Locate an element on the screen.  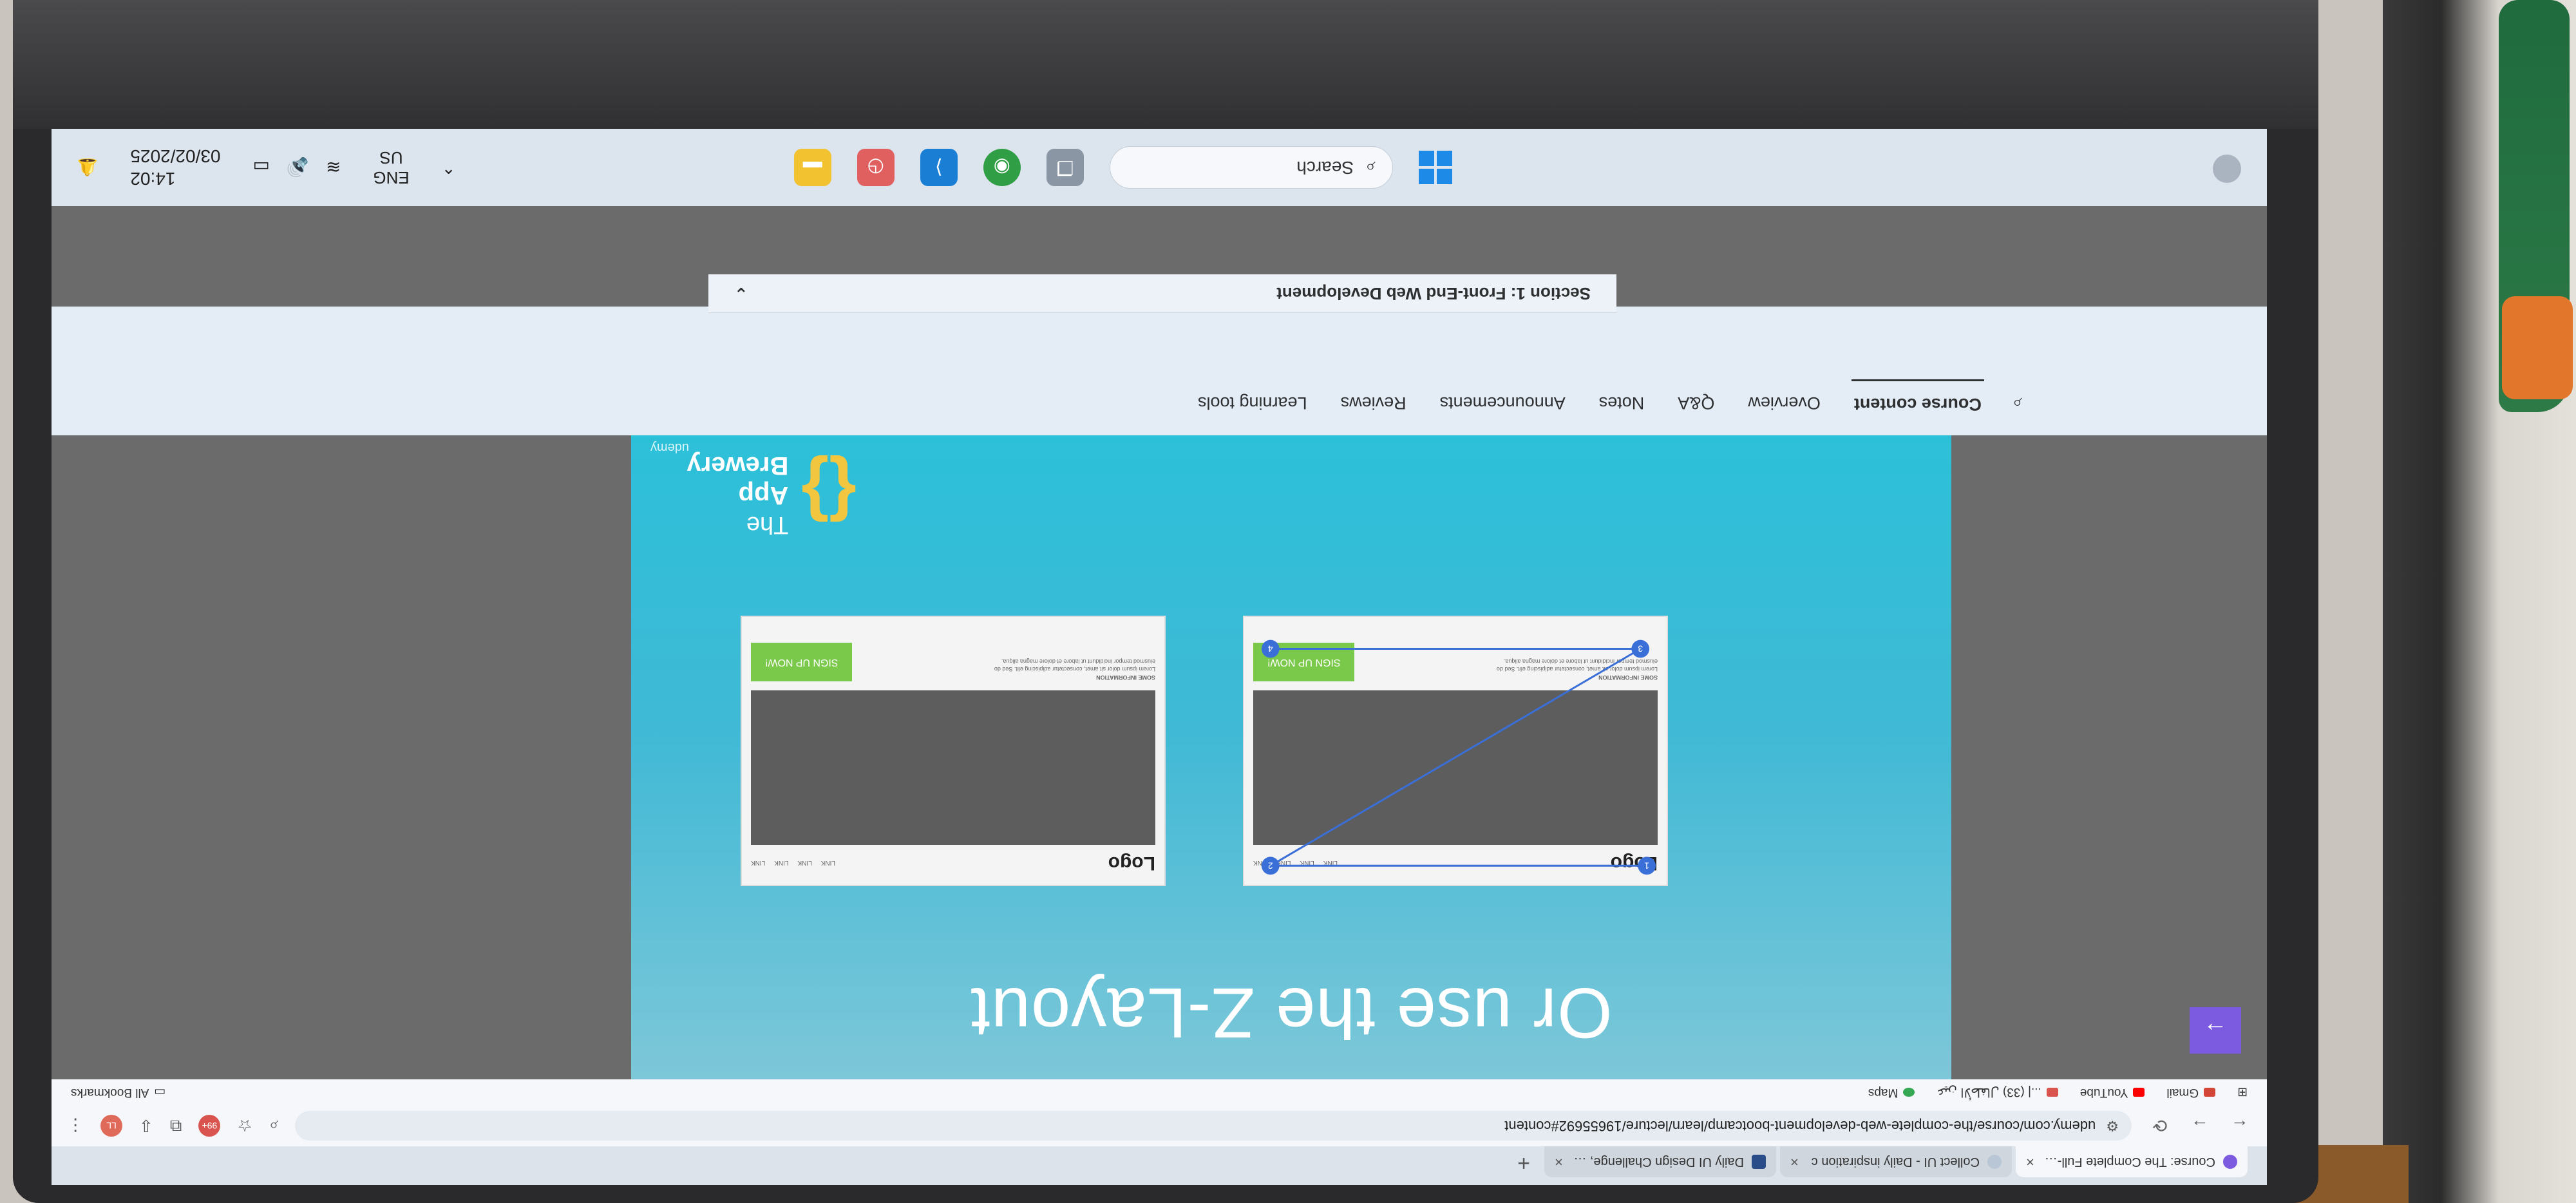
extension-badge-icon: 99+ is located at coordinates (209, 1126).